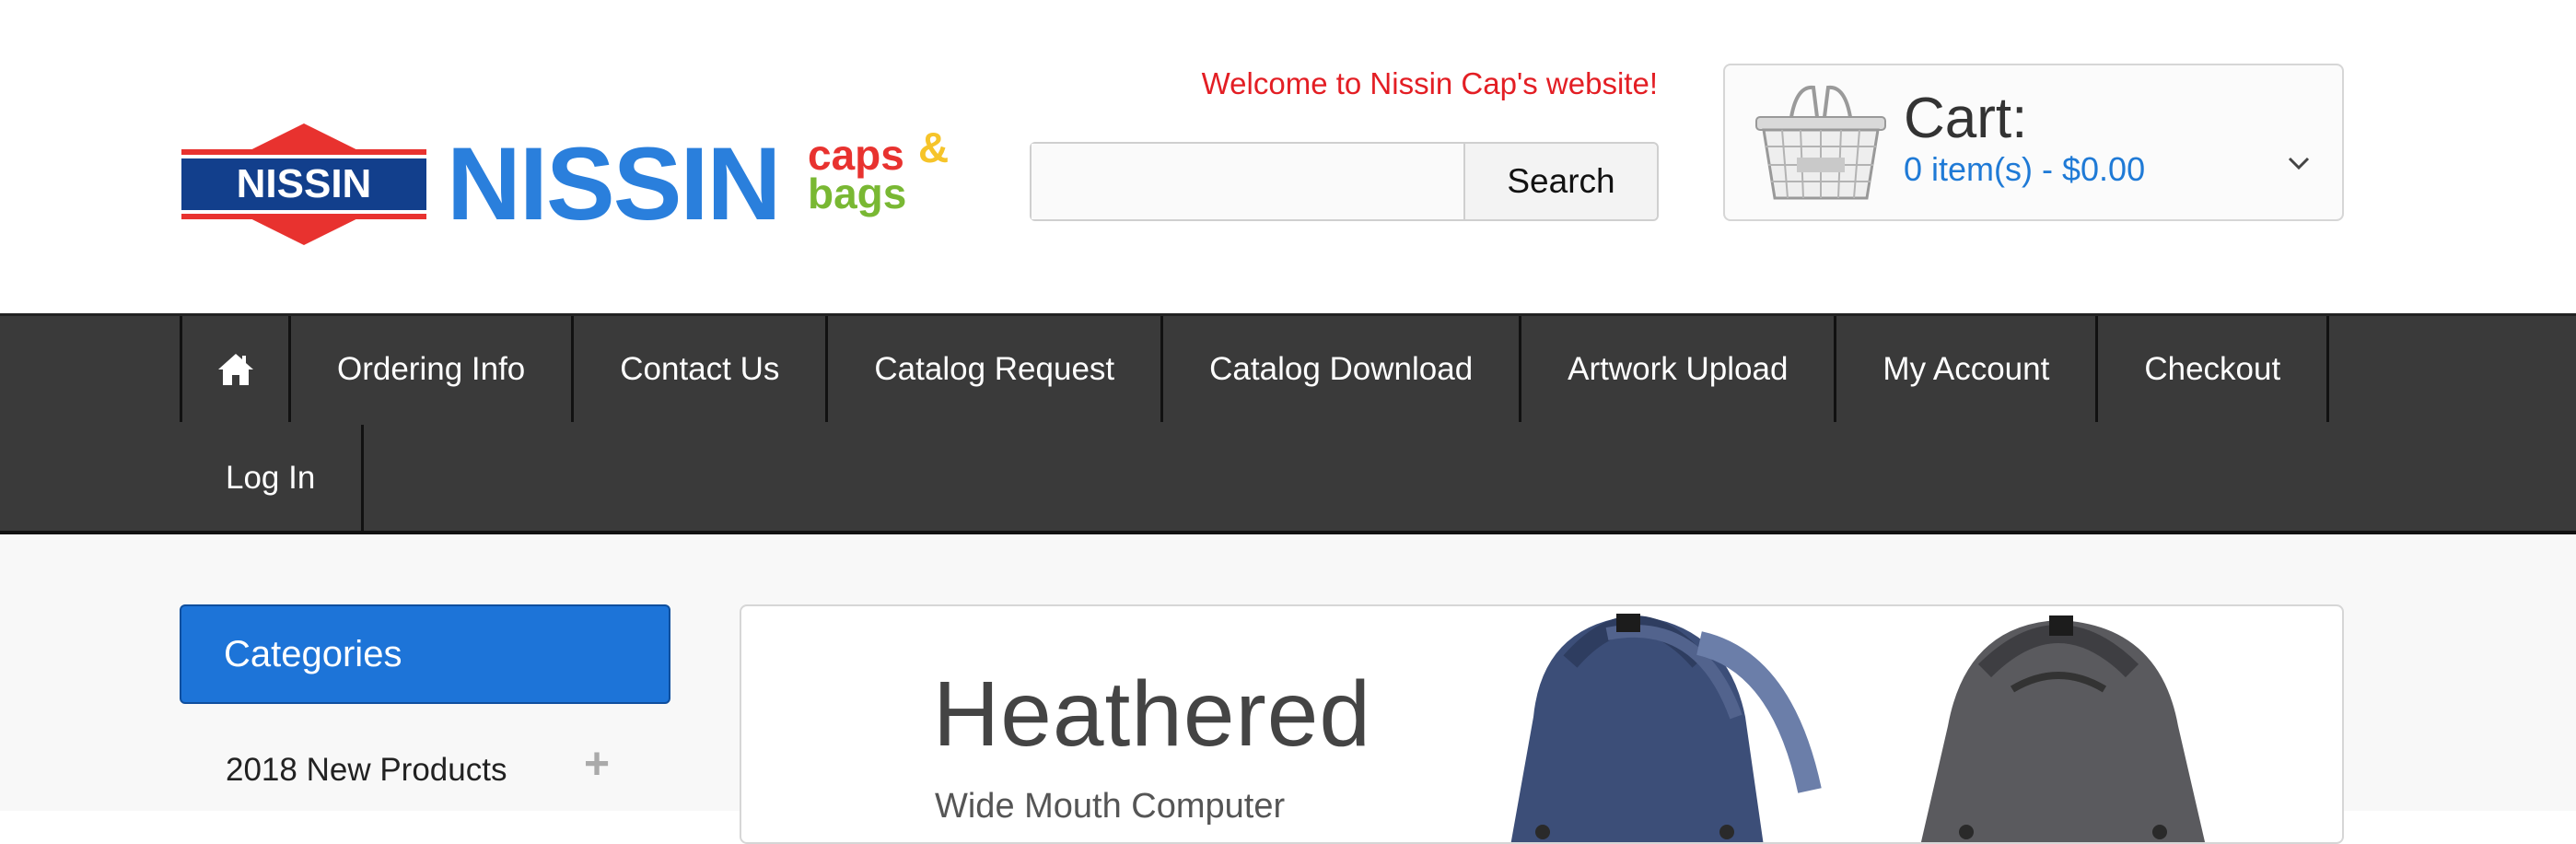 The width and height of the screenshot is (2576, 844). What do you see at coordinates (934, 147) in the screenshot?
I see `logo-amp-text: &` at bounding box center [934, 147].